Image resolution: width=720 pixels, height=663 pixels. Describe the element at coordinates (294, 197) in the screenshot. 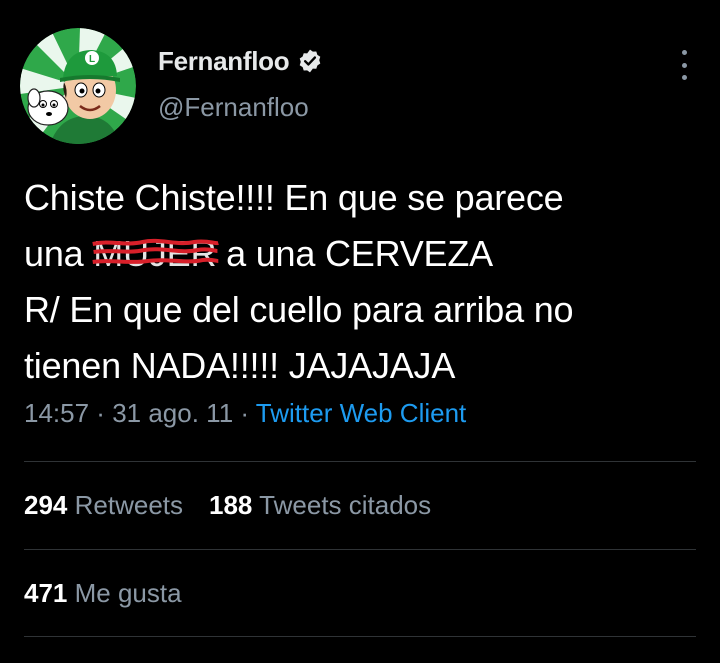

I see `tweet-line-1: Chiste Chiste!!!! En que se parece` at that location.